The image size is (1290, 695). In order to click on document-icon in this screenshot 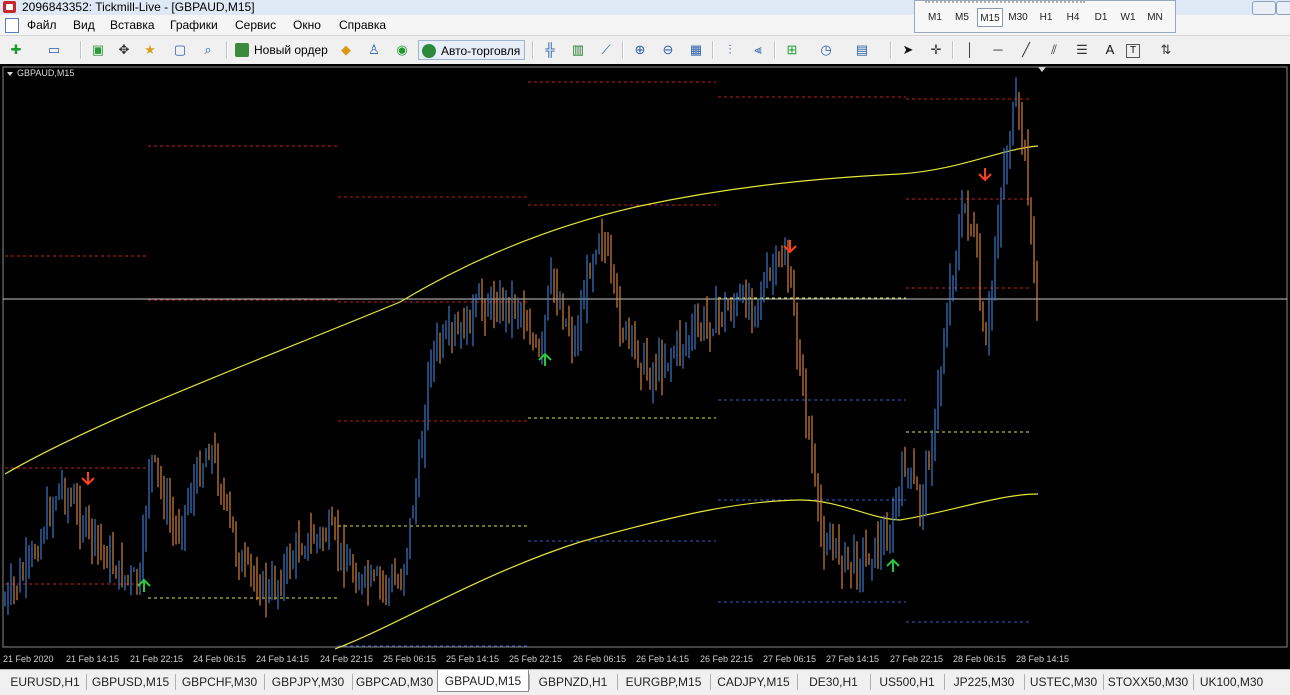, I will do `click(12, 25)`.